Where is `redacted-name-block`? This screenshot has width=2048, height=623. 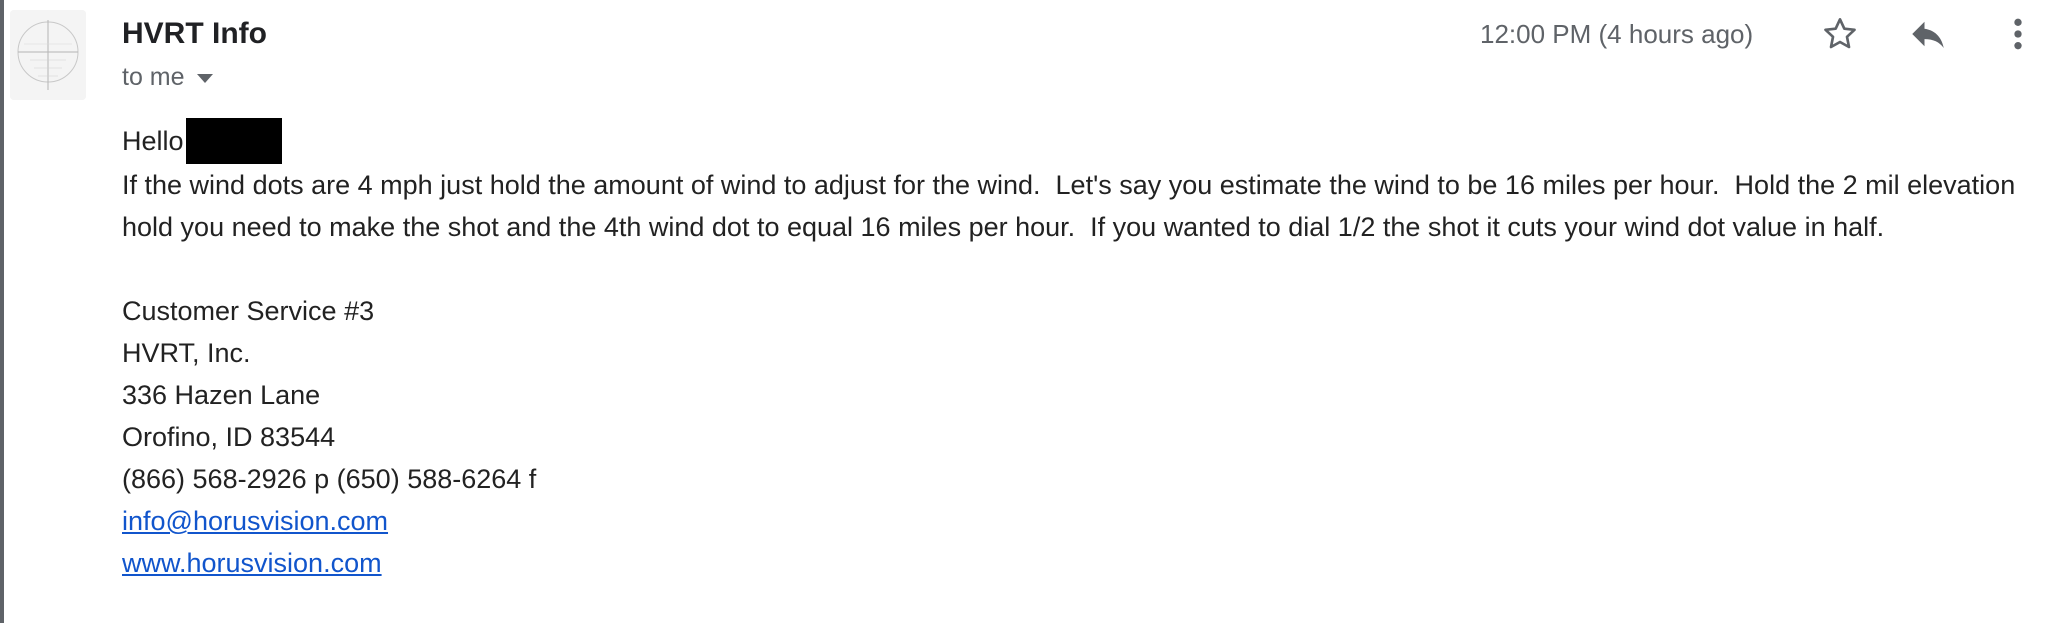 redacted-name-block is located at coordinates (233, 141).